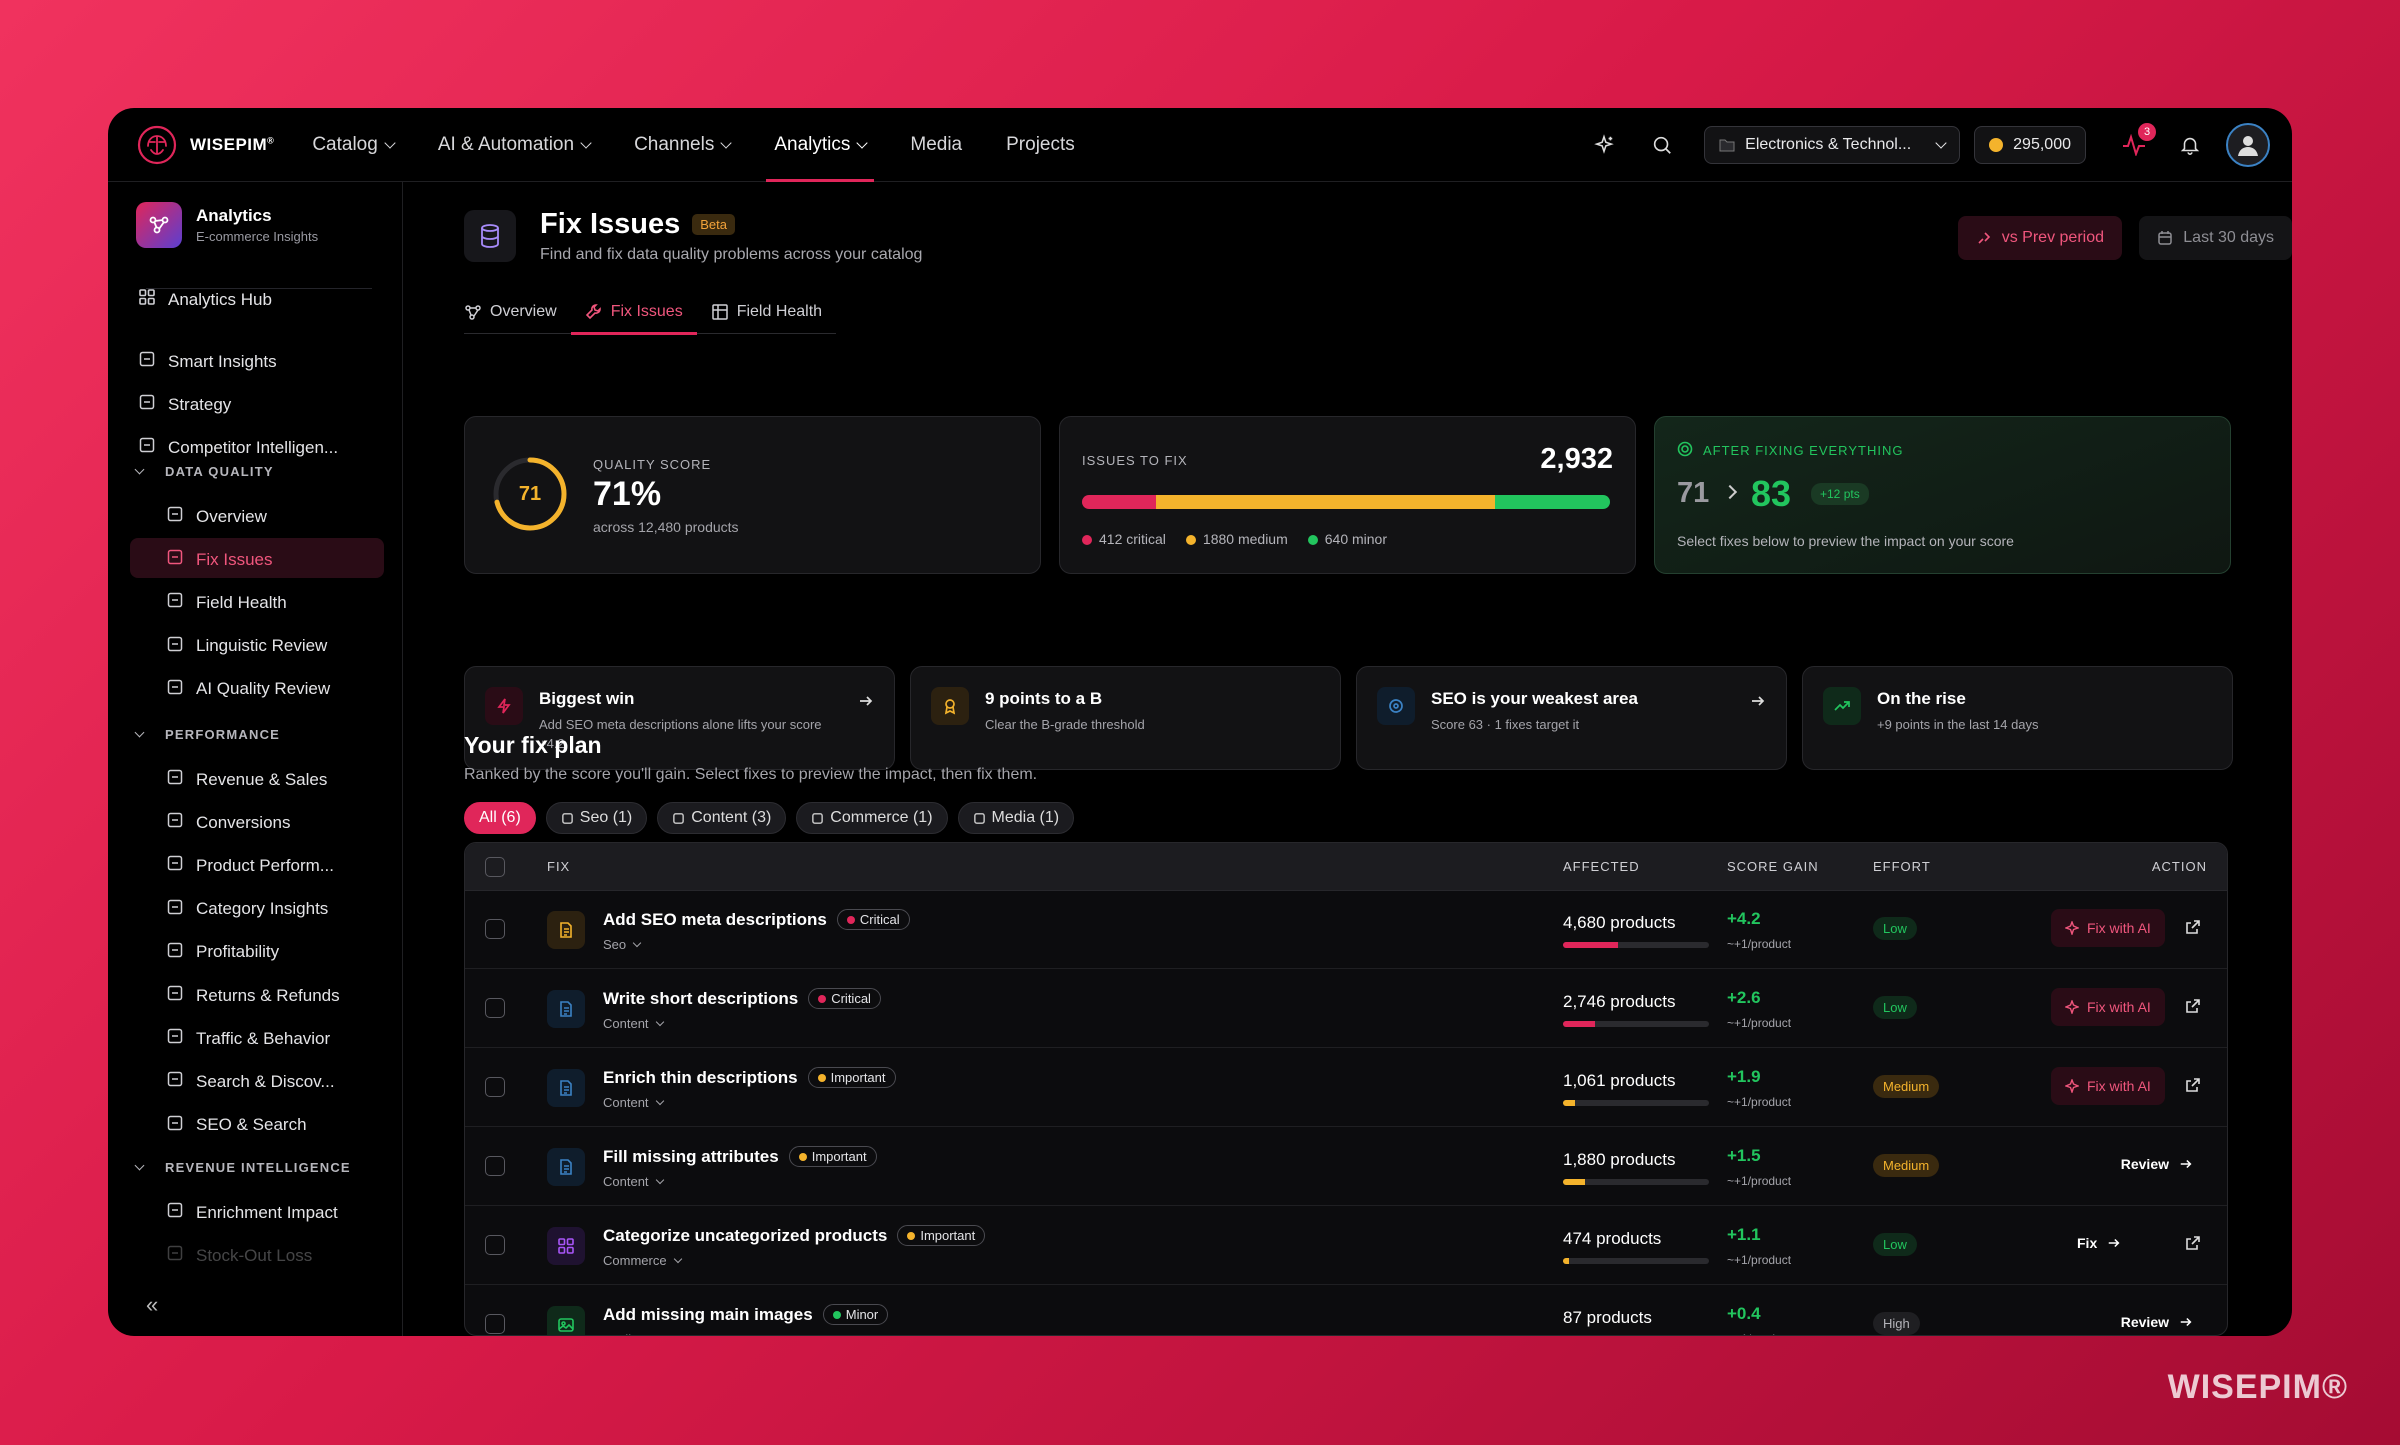 The width and height of the screenshot is (2400, 1445). What do you see at coordinates (252, 1212) in the screenshot?
I see `sidebar-item-enrichment-impact: Enrichment Impact` at bounding box center [252, 1212].